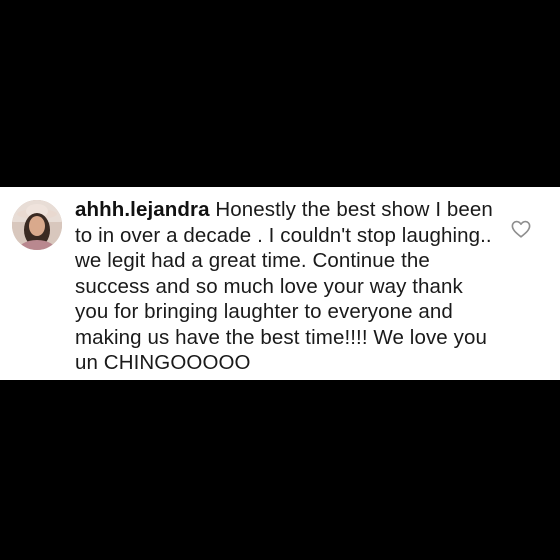  Describe the element at coordinates (521, 229) in the screenshot. I see `heart-outline-icon` at that location.